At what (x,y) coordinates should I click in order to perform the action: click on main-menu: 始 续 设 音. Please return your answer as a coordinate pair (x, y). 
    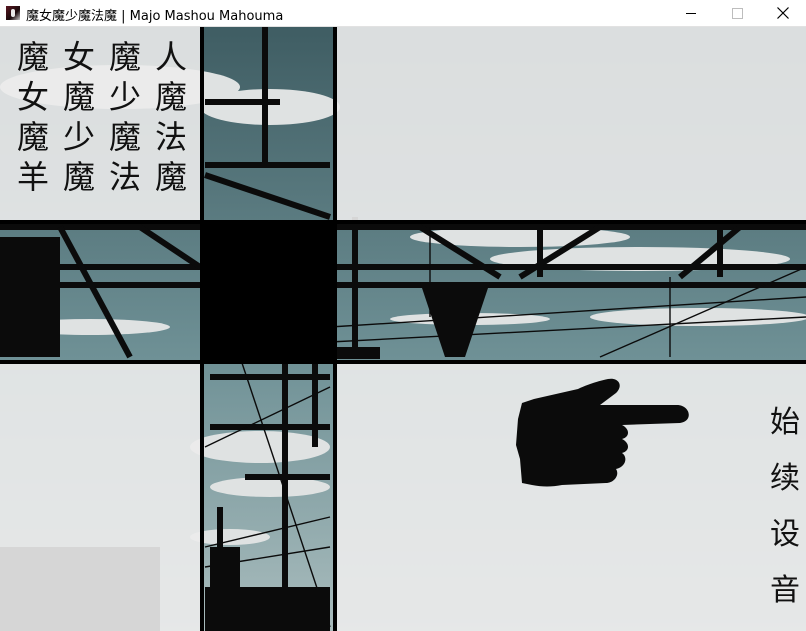
    Looking at the image, I should click on (785, 507).